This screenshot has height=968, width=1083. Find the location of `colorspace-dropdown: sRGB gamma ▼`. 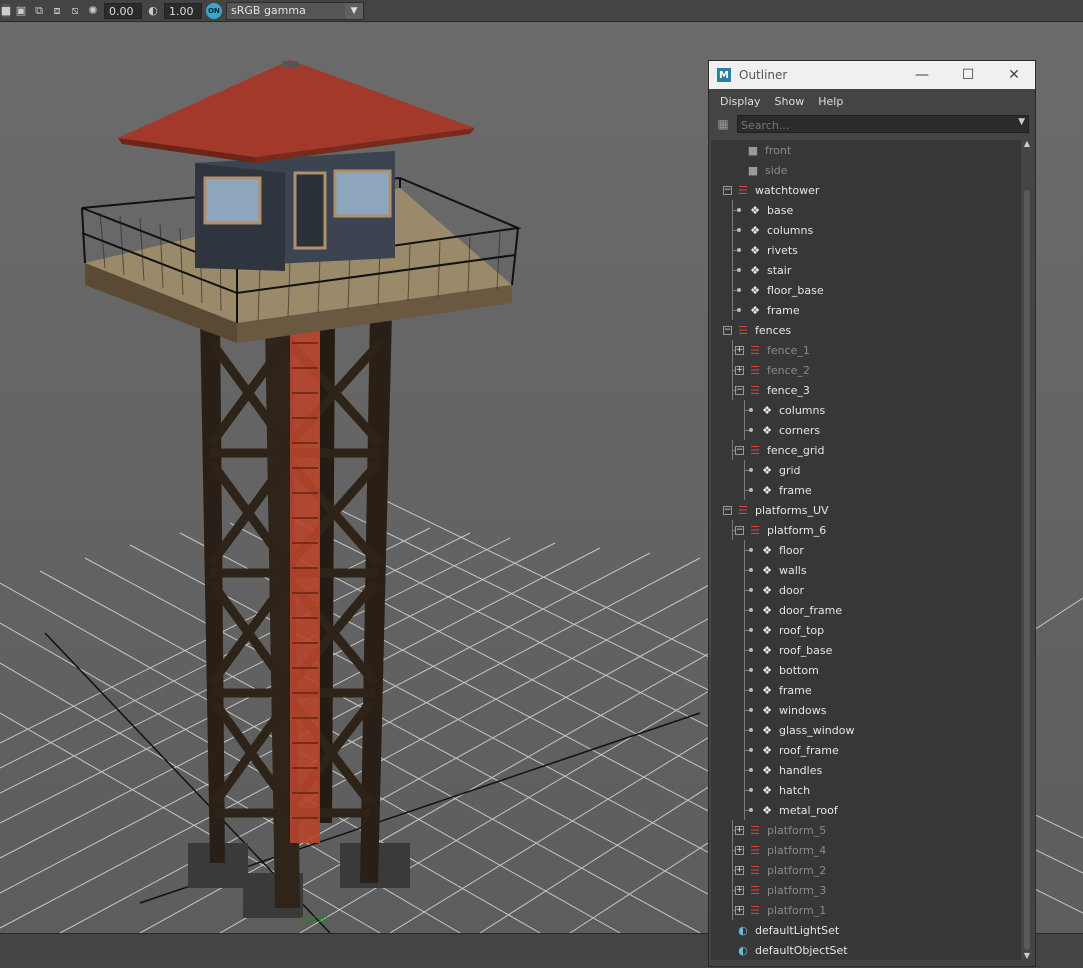

colorspace-dropdown: sRGB gamma ▼ is located at coordinates (295, 10).